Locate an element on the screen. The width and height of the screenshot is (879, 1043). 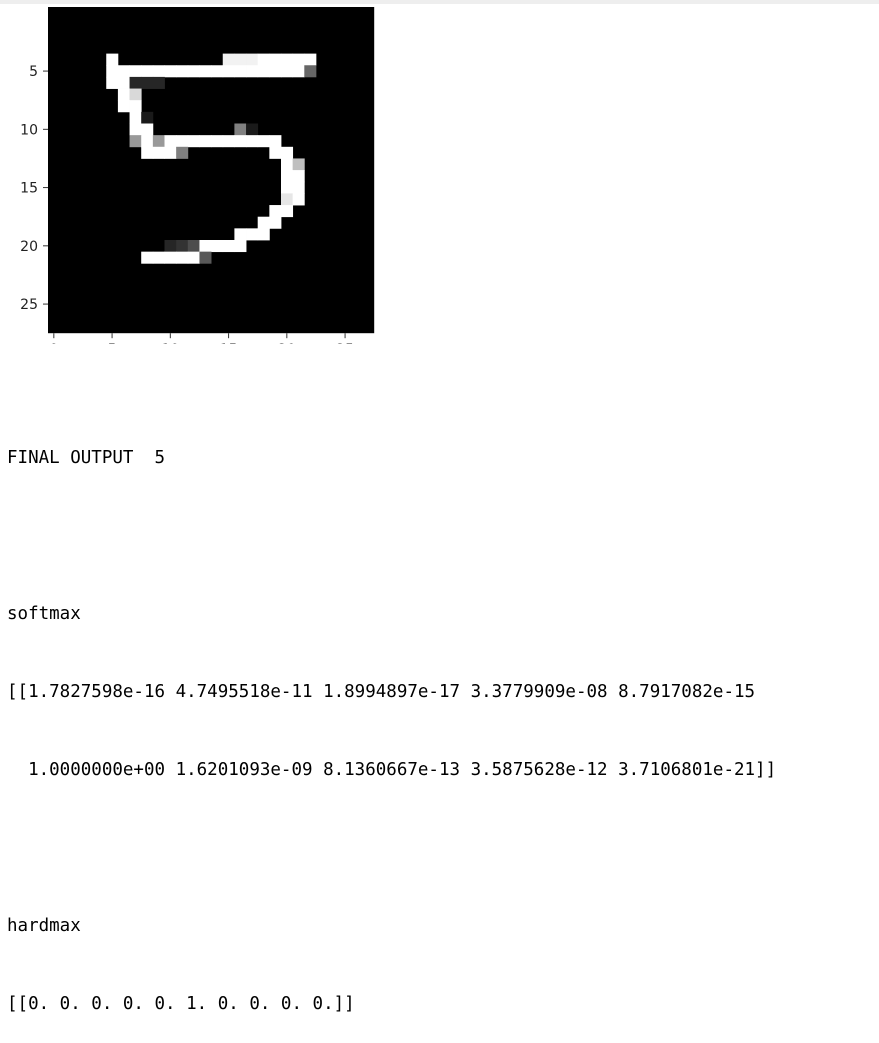
y-tick-label: 15 is located at coordinates (29, 189).